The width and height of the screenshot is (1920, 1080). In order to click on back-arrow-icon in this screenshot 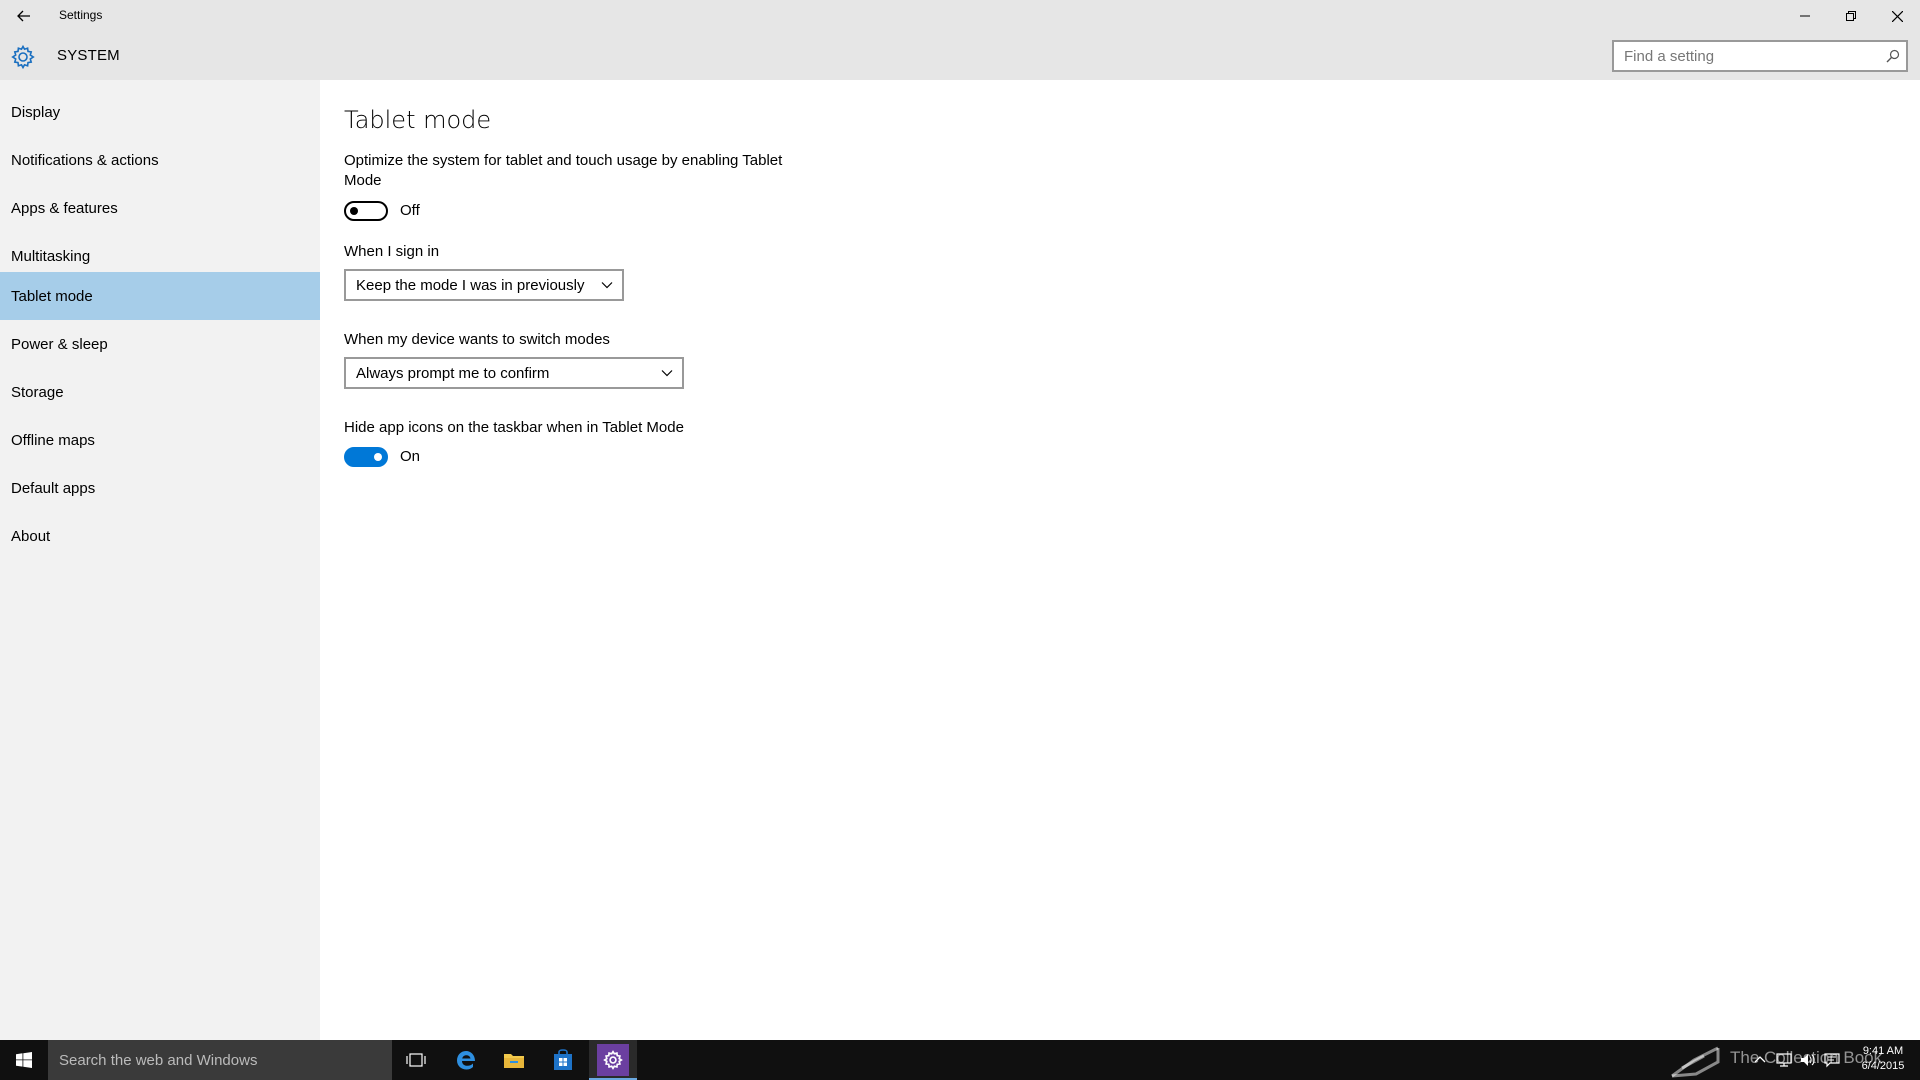, I will do `click(23, 16)`.